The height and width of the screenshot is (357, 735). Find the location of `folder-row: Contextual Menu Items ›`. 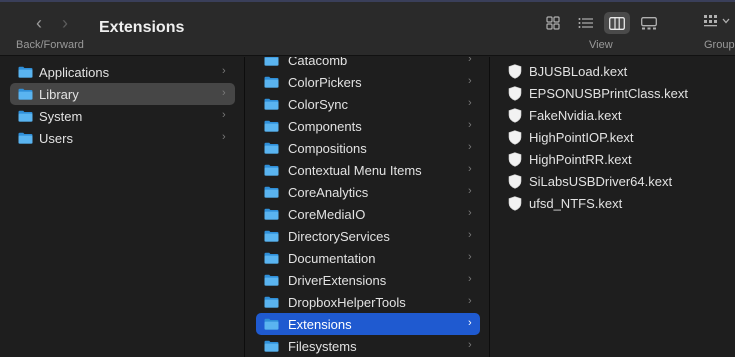

folder-row: Contextual Menu Items › is located at coordinates (368, 170).